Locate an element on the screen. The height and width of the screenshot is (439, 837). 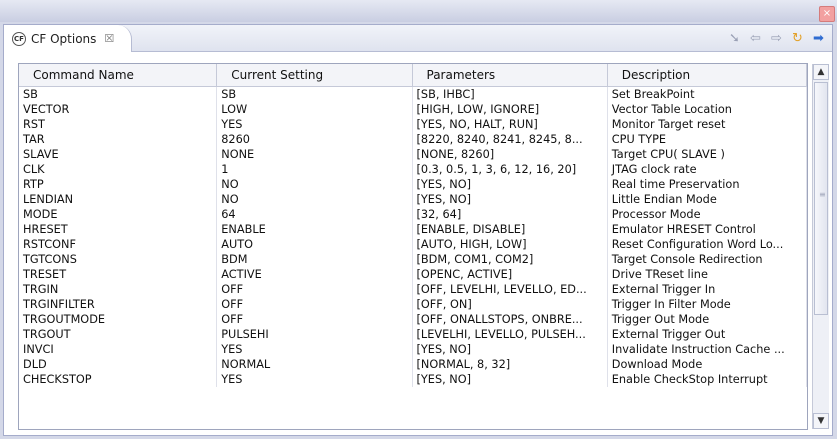
table-row: RTP NO [YES, NO] Real time Preservation is located at coordinates (413, 184).